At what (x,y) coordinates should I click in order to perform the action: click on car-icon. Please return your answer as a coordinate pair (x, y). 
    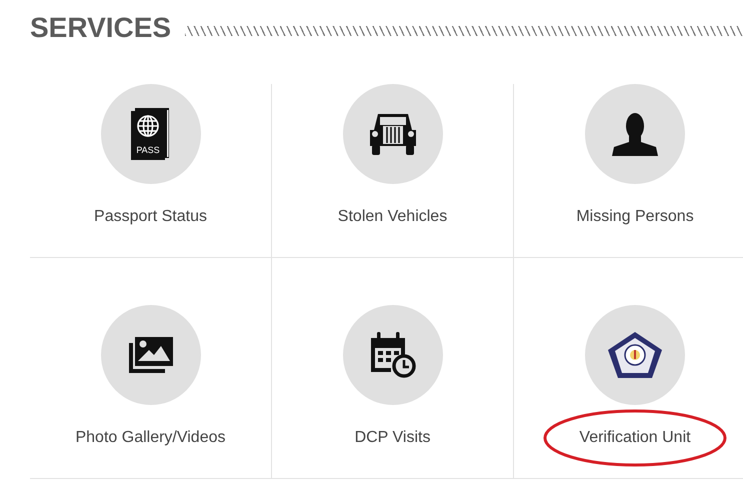
    Looking at the image, I should click on (393, 134).